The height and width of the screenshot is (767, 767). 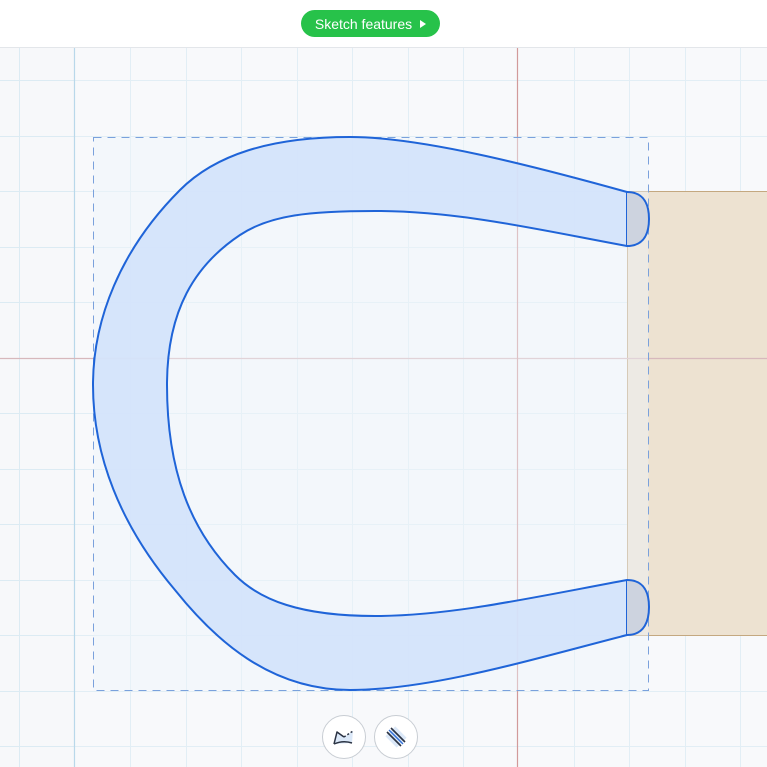 I want to click on sketch-polyline-icon, so click(x=343, y=737).